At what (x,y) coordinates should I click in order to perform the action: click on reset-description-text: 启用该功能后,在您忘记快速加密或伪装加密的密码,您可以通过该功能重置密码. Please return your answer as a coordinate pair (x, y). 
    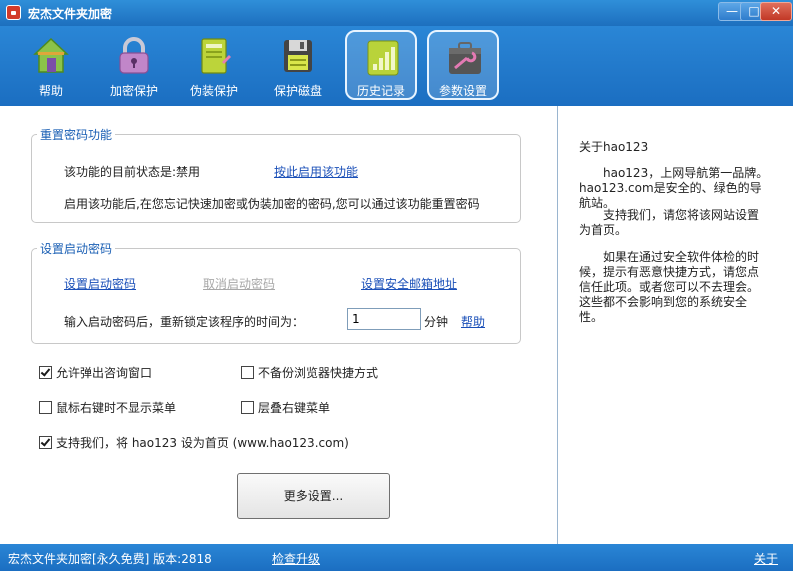
    Looking at the image, I should click on (272, 204).